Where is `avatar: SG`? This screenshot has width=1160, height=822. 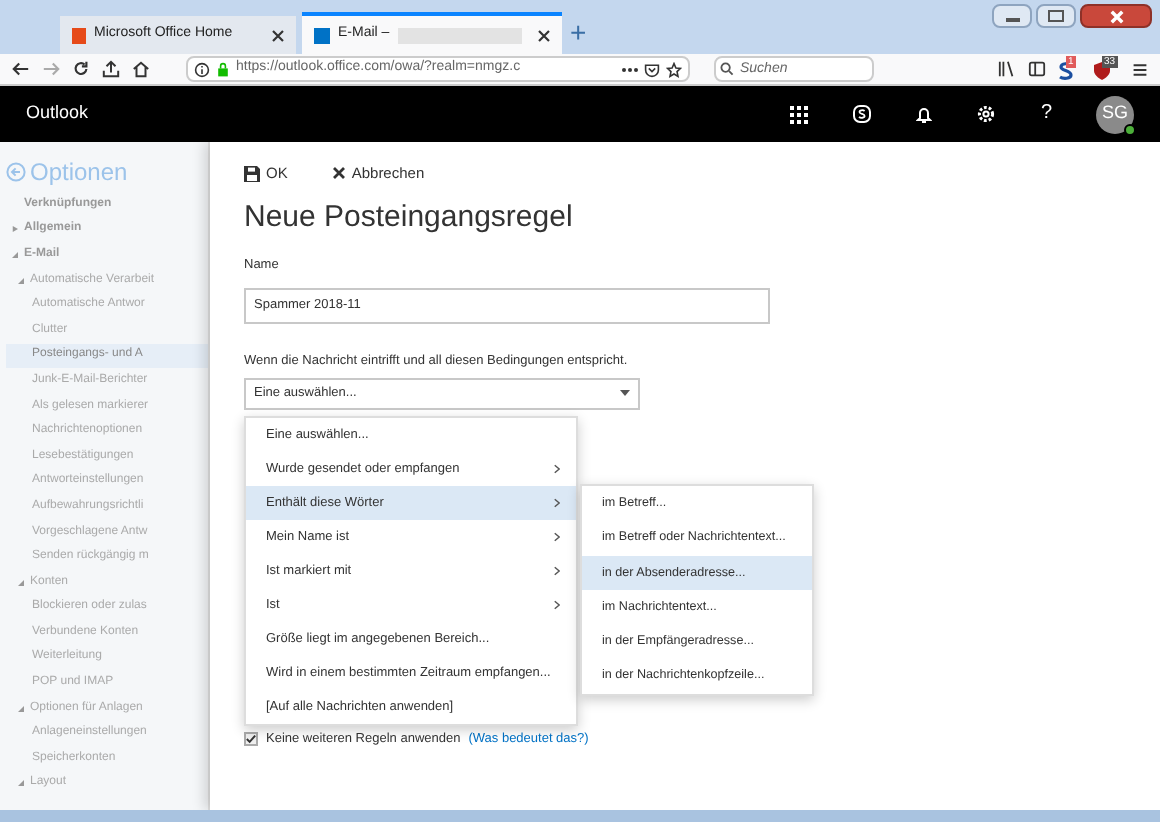
avatar: SG is located at coordinates (1115, 114).